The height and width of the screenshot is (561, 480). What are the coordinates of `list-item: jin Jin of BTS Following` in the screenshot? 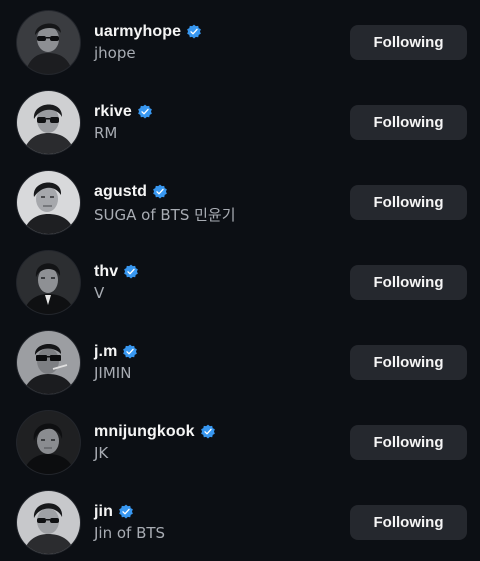 It's located at (240, 521).